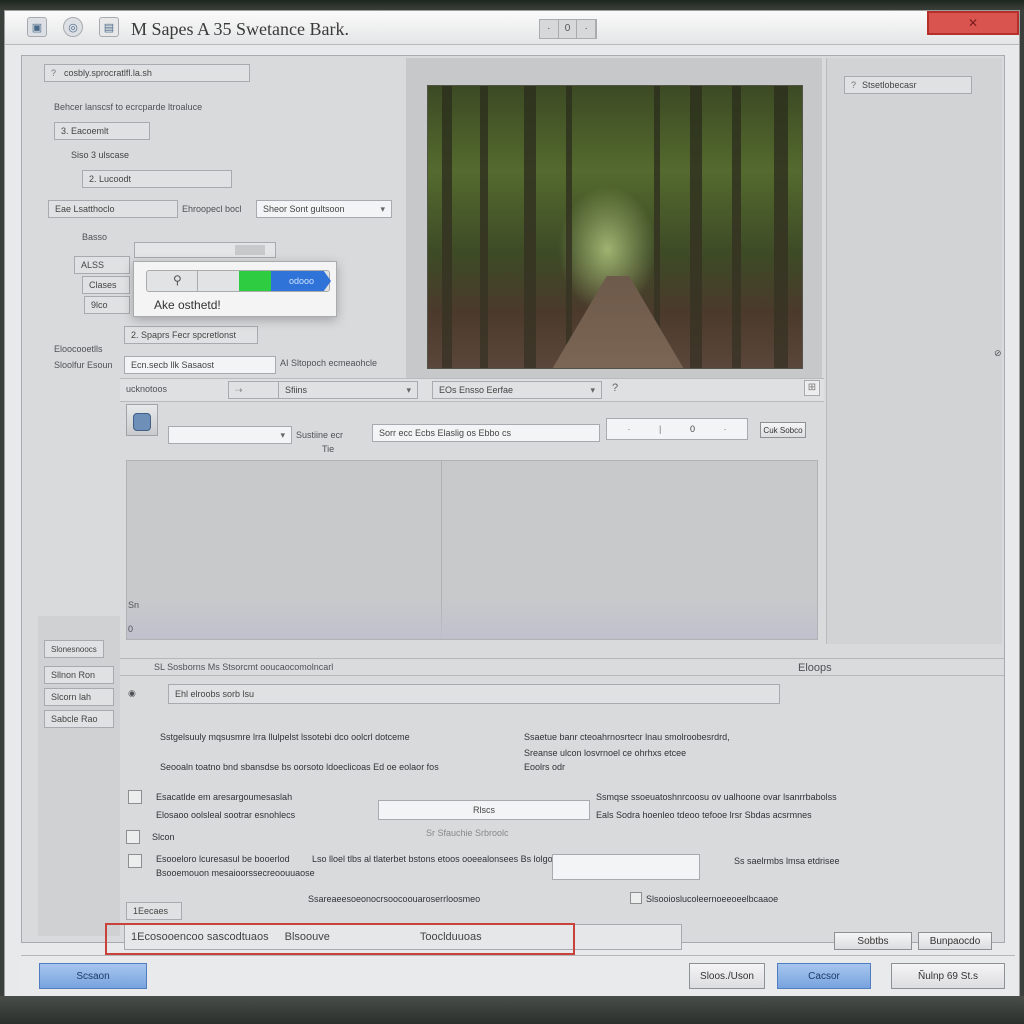 This screenshot has width=1024, height=1024. Describe the element at coordinates (512, 5) in the screenshot. I see `desktop-background-top` at that location.